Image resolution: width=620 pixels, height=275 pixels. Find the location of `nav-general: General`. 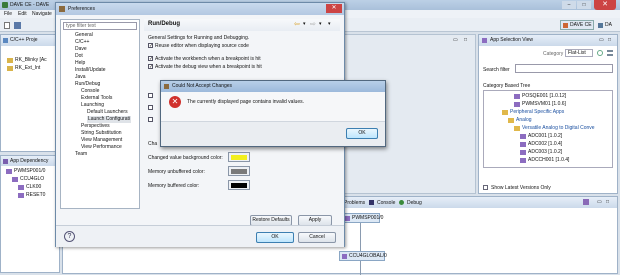

nav-general: General is located at coordinates (84, 35).